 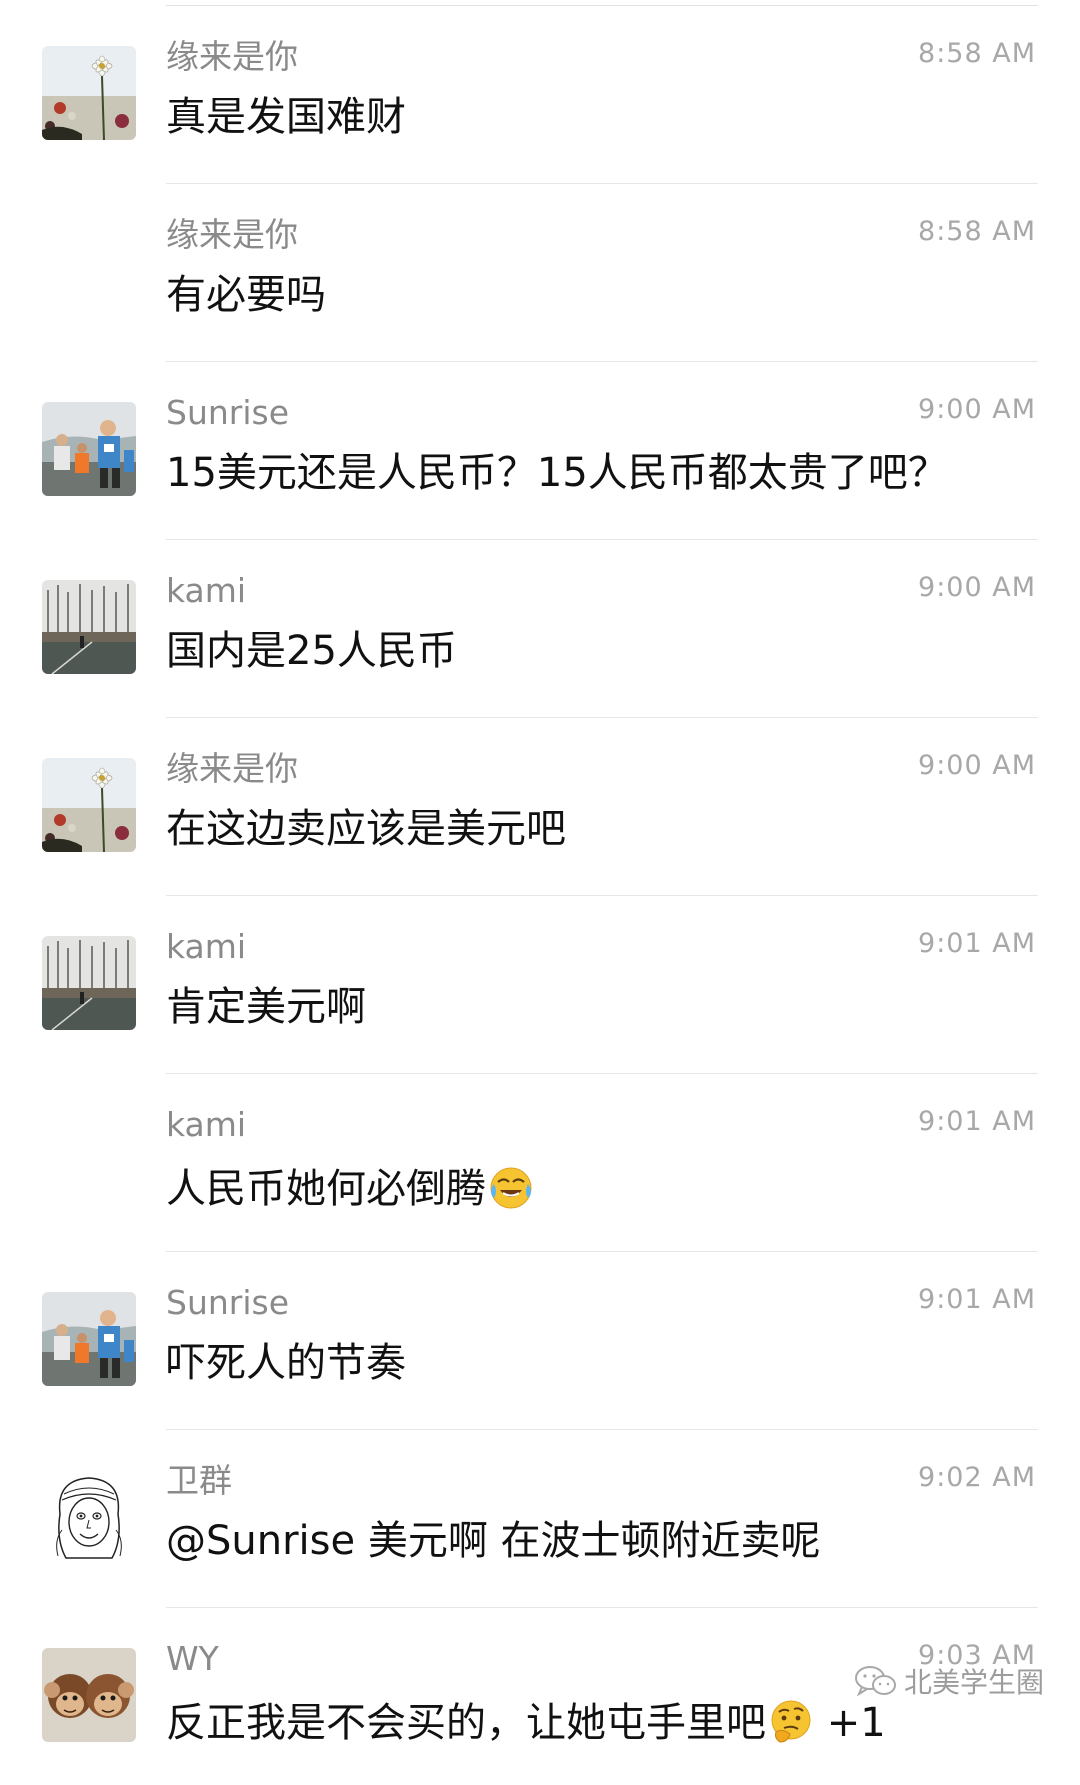 I want to click on message-text: 在这边卖应该是美元吧, so click(x=366, y=829).